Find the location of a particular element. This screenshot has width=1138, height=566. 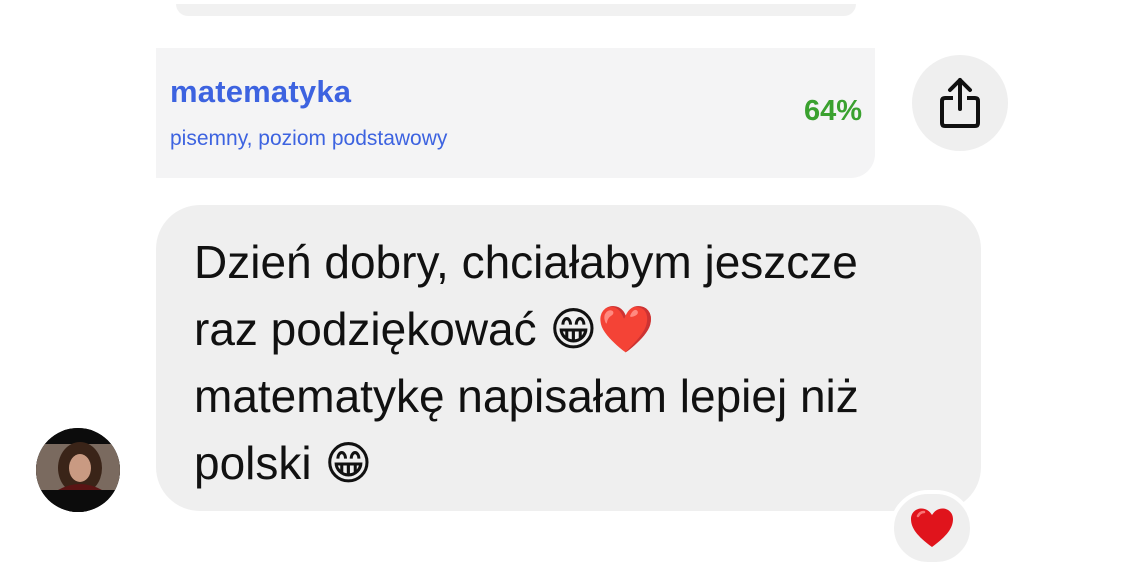

previous-message-bubble-edge is located at coordinates (516, 10).